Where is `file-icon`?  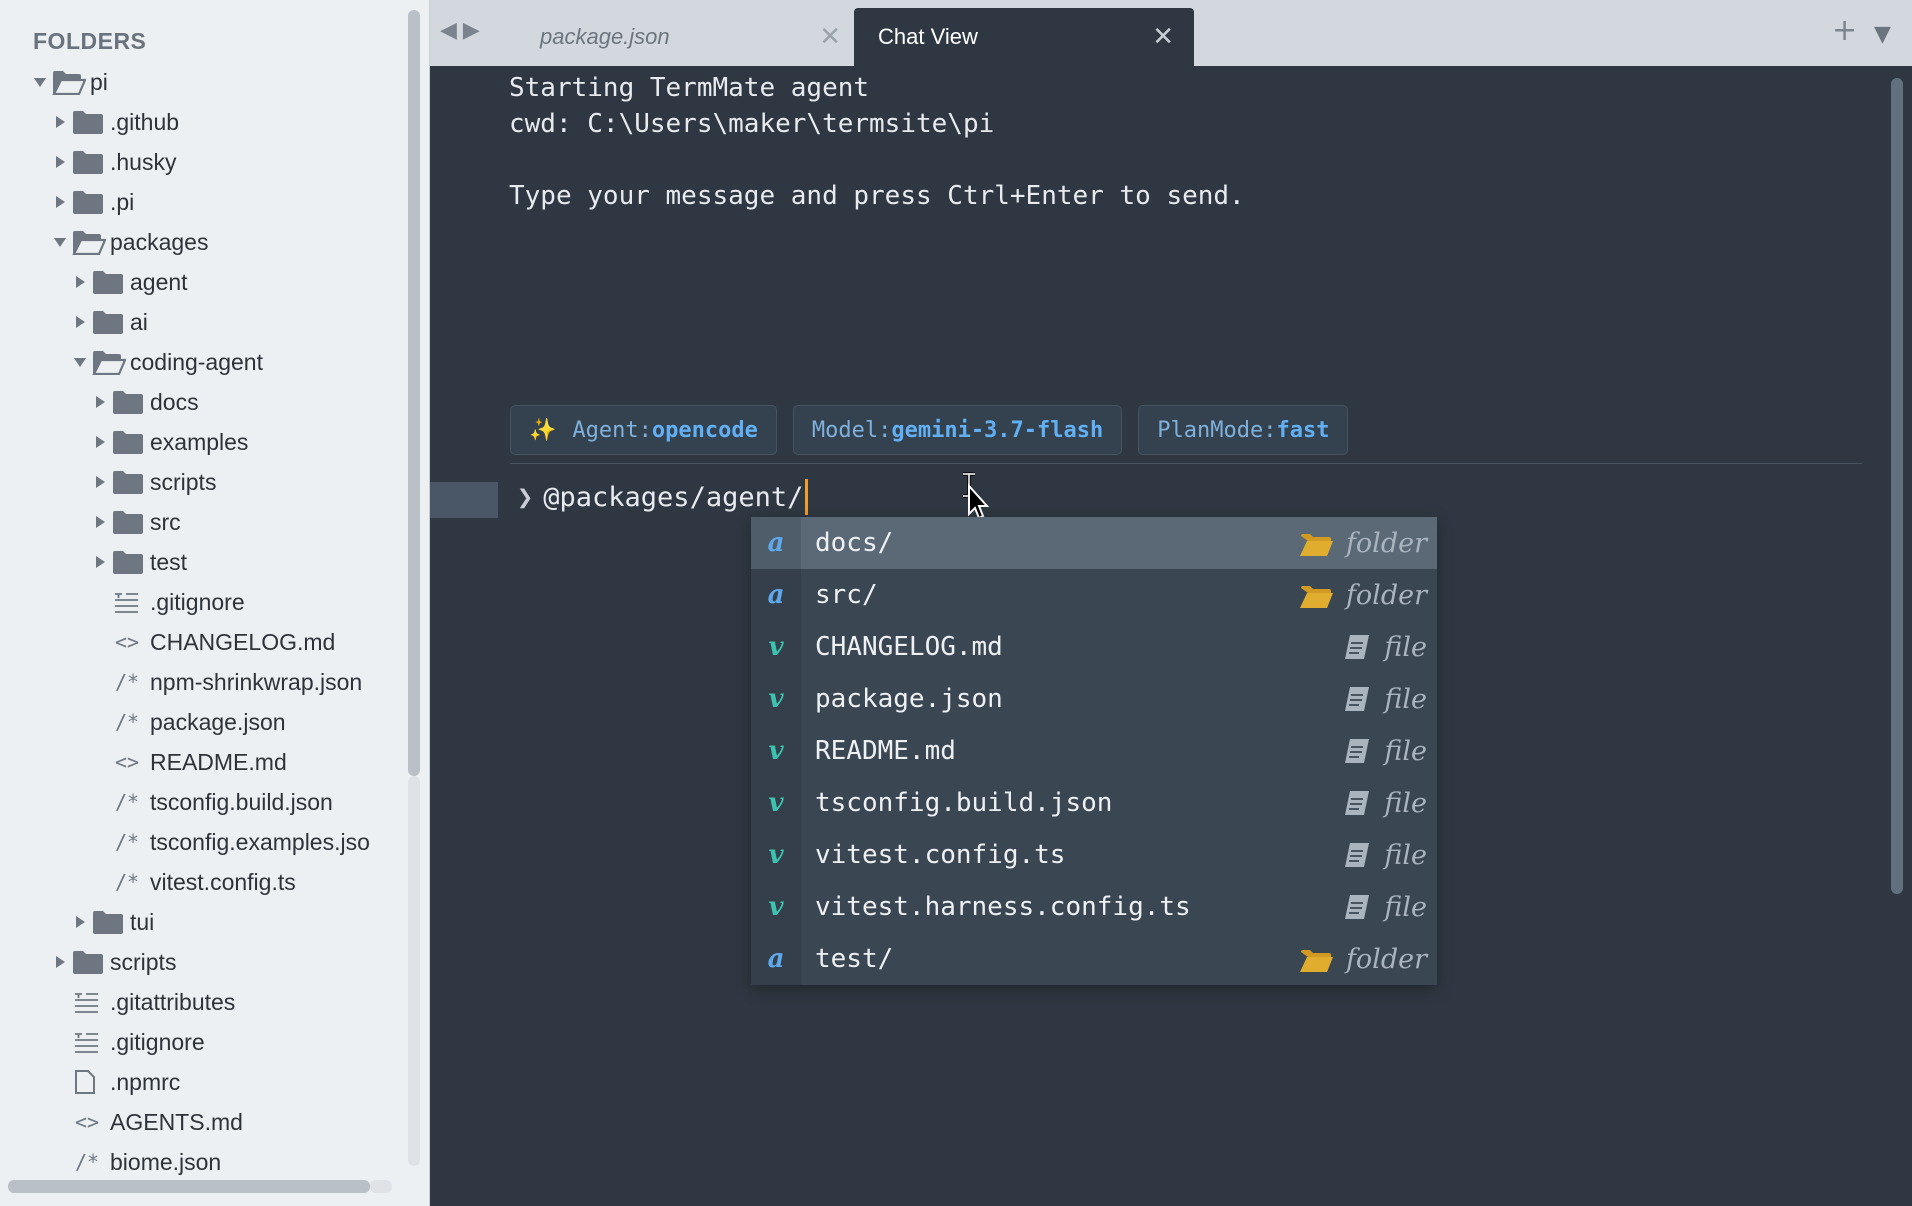
file-icon is located at coordinates (1357, 751).